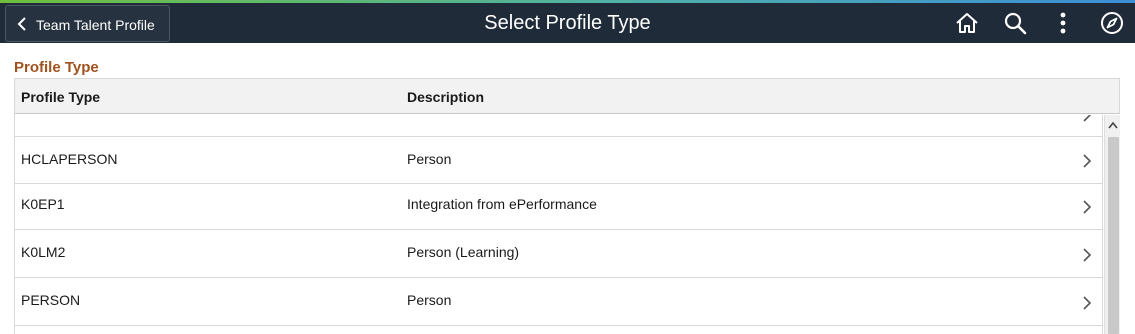 The image size is (1135, 334). Describe the element at coordinates (558, 160) in the screenshot. I see `table-row: HCLAPERSON Person` at that location.